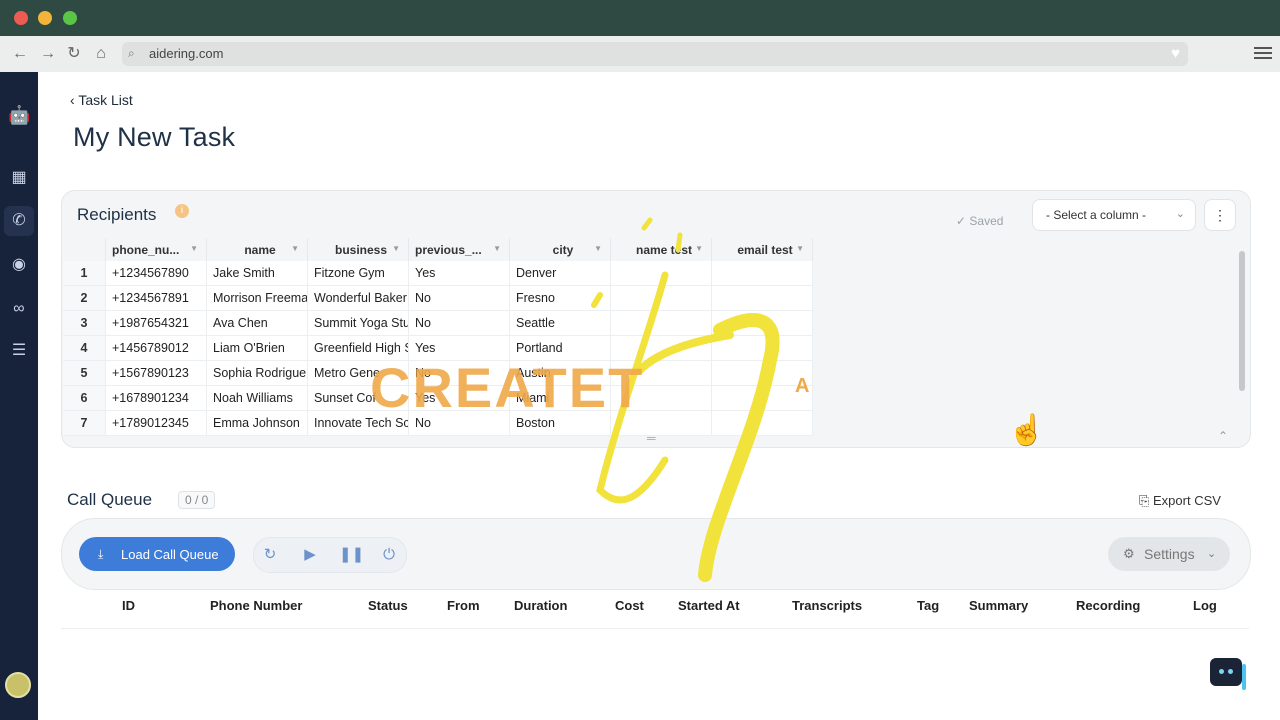 Image resolution: width=1280 pixels, height=720 pixels. I want to click on queue-column-header: Phone Number, so click(256, 605).